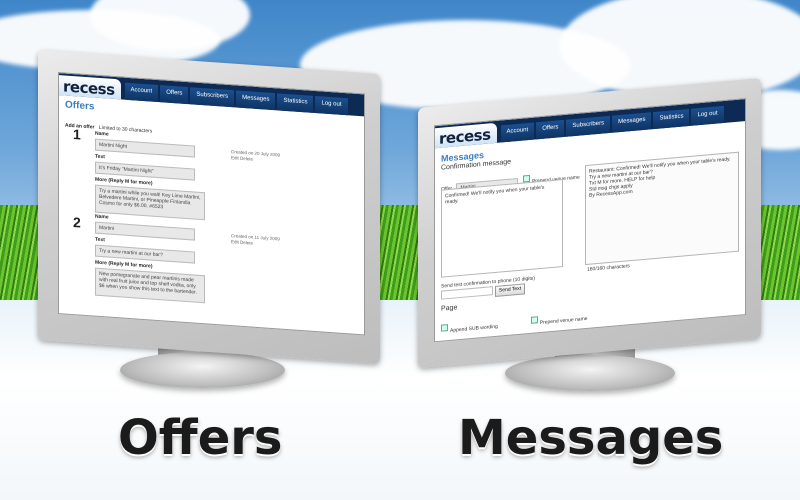  Describe the element at coordinates (200, 438) in the screenshot. I see `caption-offers: Offers` at that location.